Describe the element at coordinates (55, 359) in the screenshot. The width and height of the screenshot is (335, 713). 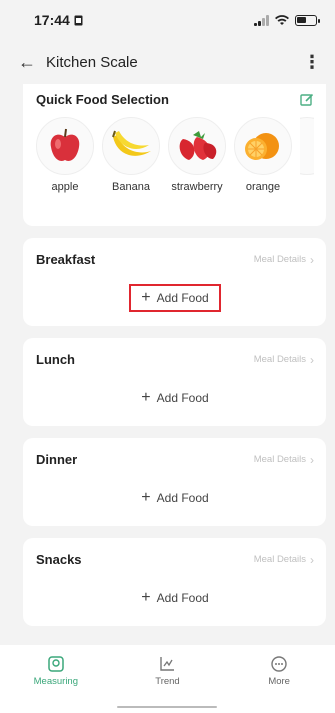
I see `meal-title: Lunch` at that location.